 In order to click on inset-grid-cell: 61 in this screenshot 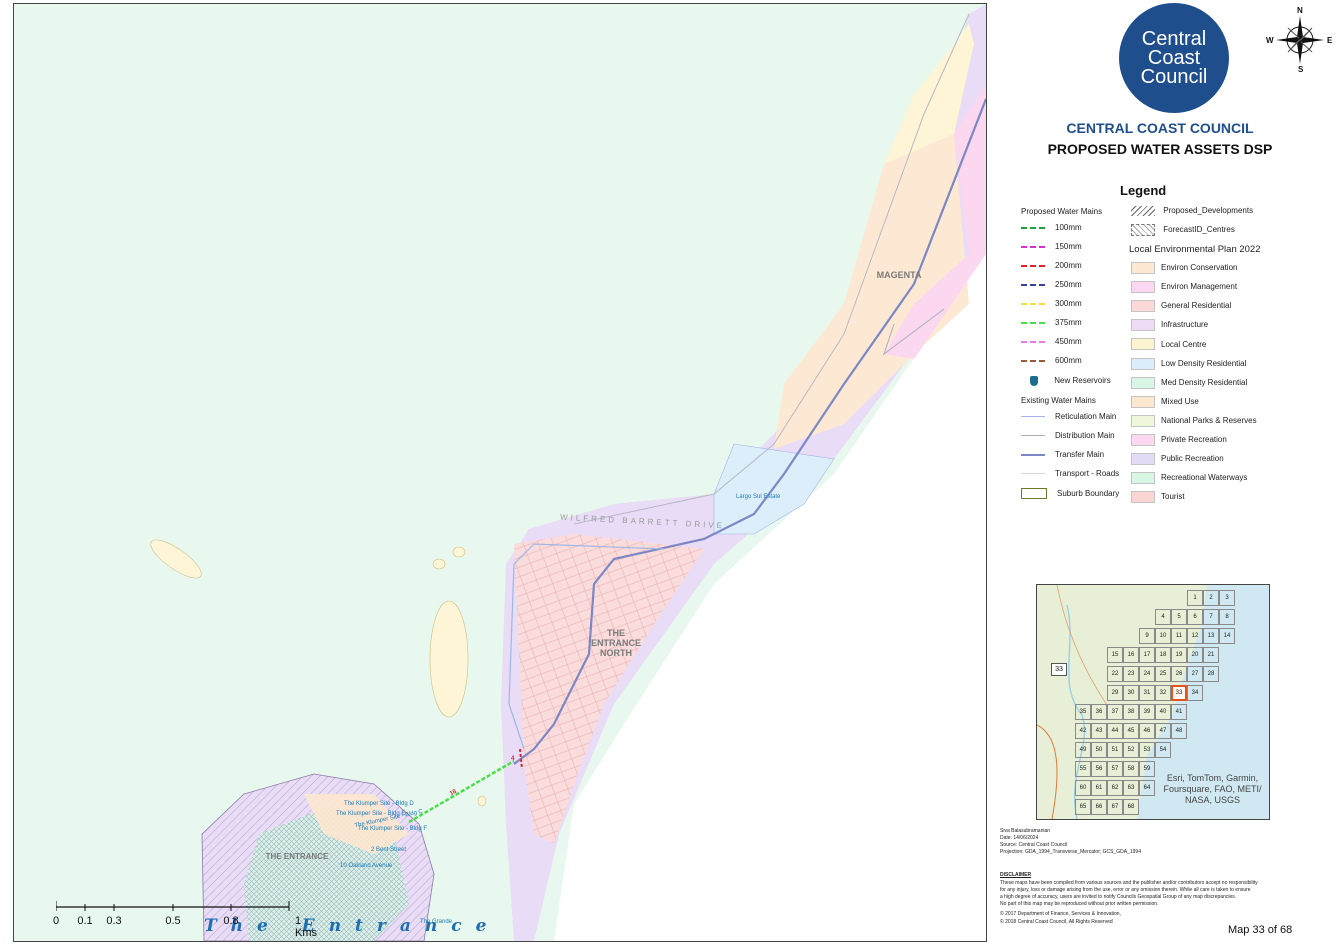, I will do `click(1099, 788)`.